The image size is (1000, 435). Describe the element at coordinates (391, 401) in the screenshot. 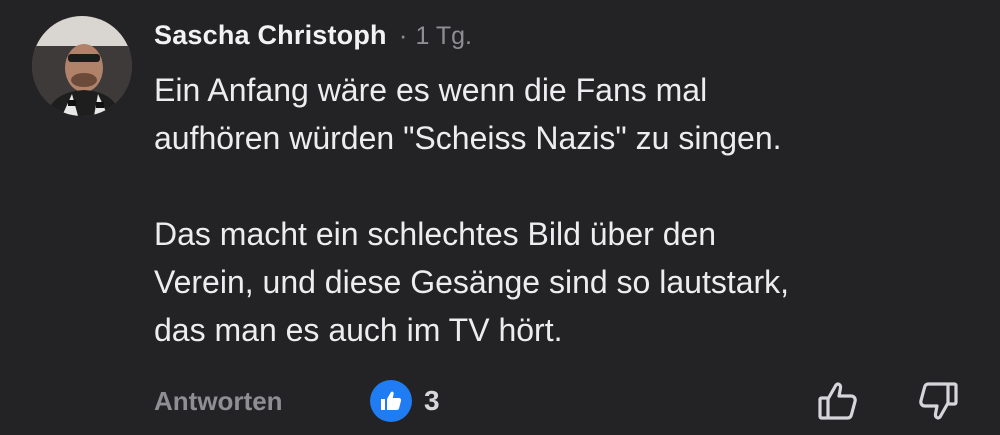

I see `thumbs-up-icon` at that location.